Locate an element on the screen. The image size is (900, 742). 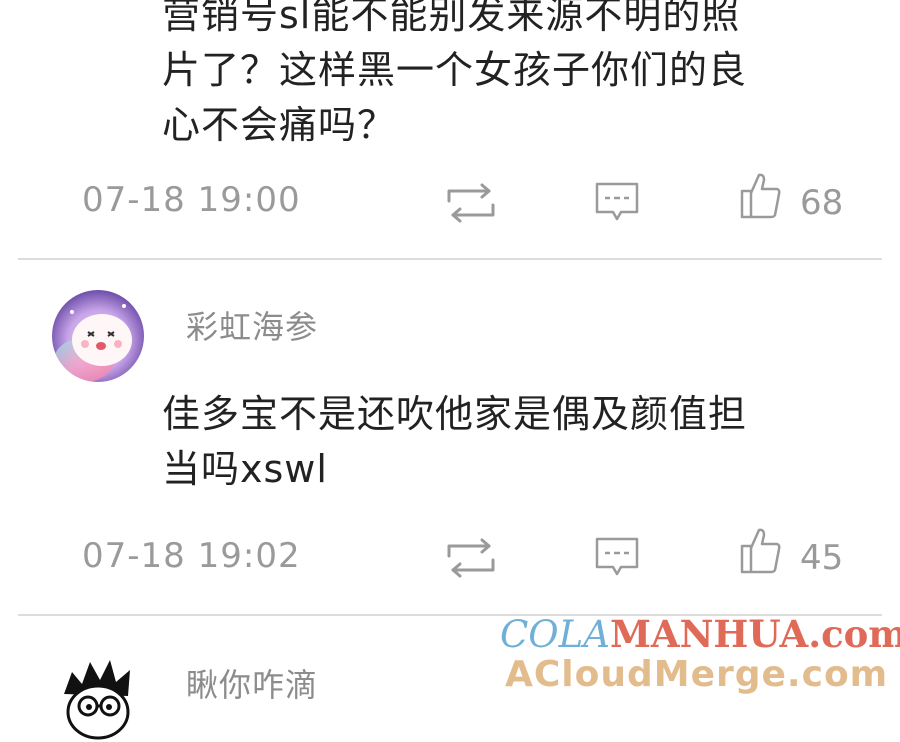
watermark-cola: COLA is located at coordinates (555, 634).